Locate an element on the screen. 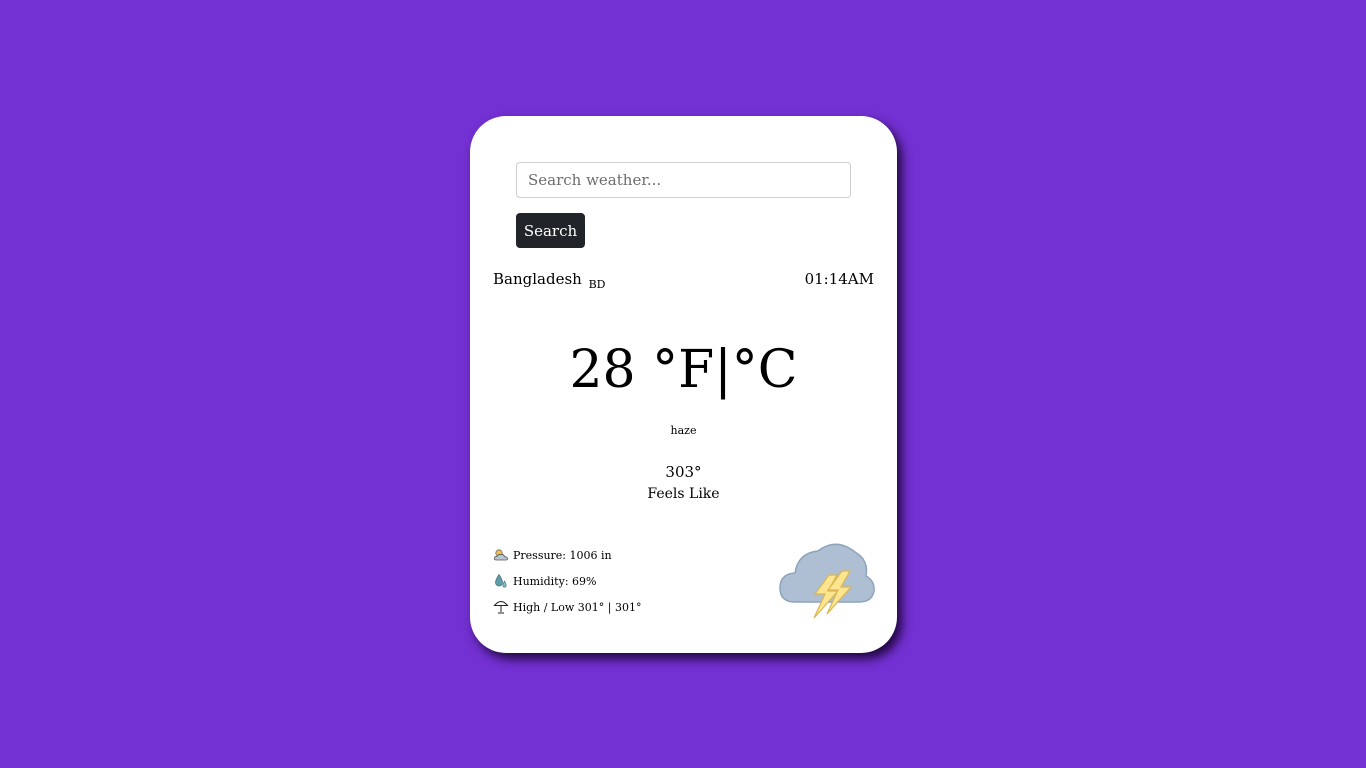 This screenshot has width=1366, height=768. temperature-display: 28 °F|°C is located at coordinates (683, 370).